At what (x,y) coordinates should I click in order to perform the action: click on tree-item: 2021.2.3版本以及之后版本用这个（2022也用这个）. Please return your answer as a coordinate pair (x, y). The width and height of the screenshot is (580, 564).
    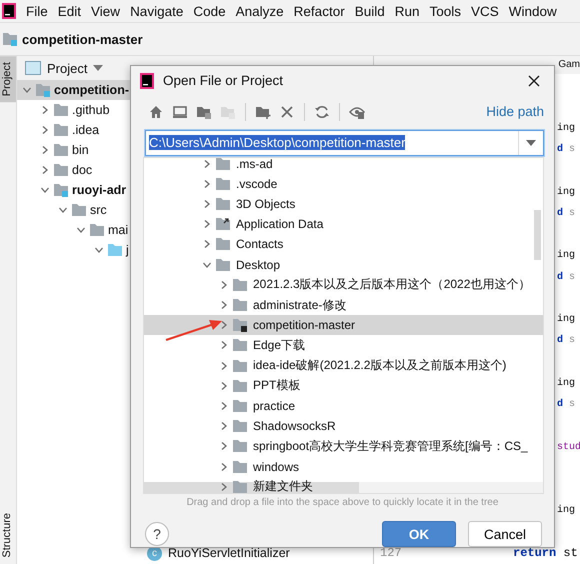
    Looking at the image, I should click on (391, 285).